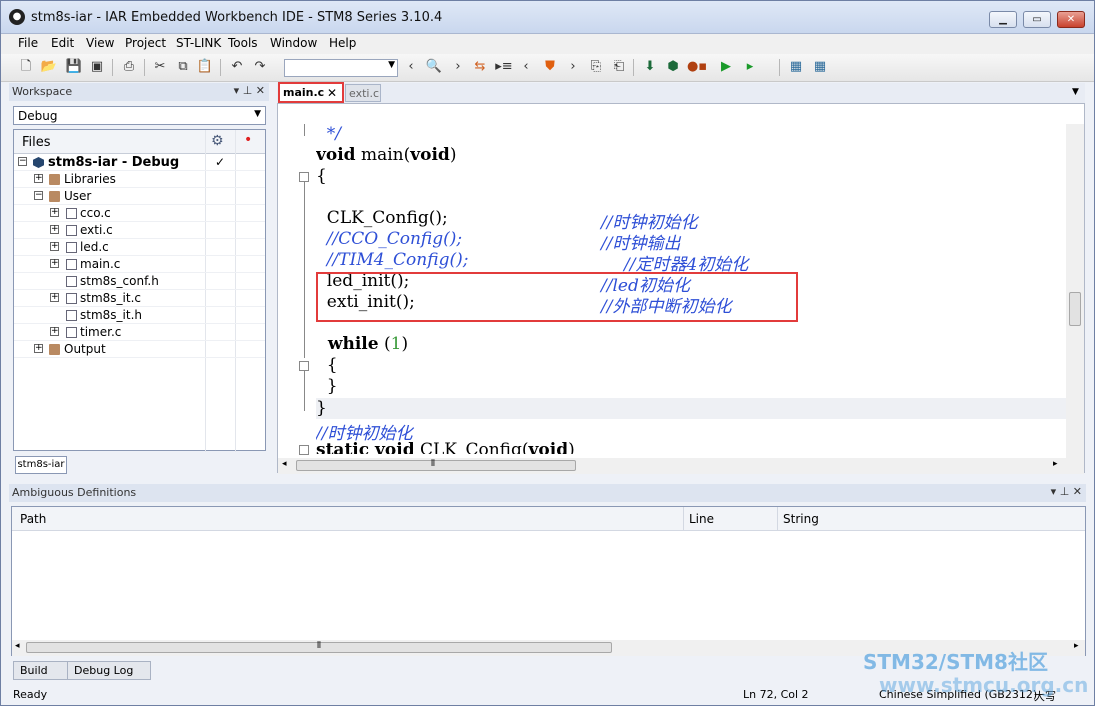 The width and height of the screenshot is (1095, 706). Describe the element at coordinates (1037, 19) in the screenshot. I see `maximize-button: ▭` at that location.